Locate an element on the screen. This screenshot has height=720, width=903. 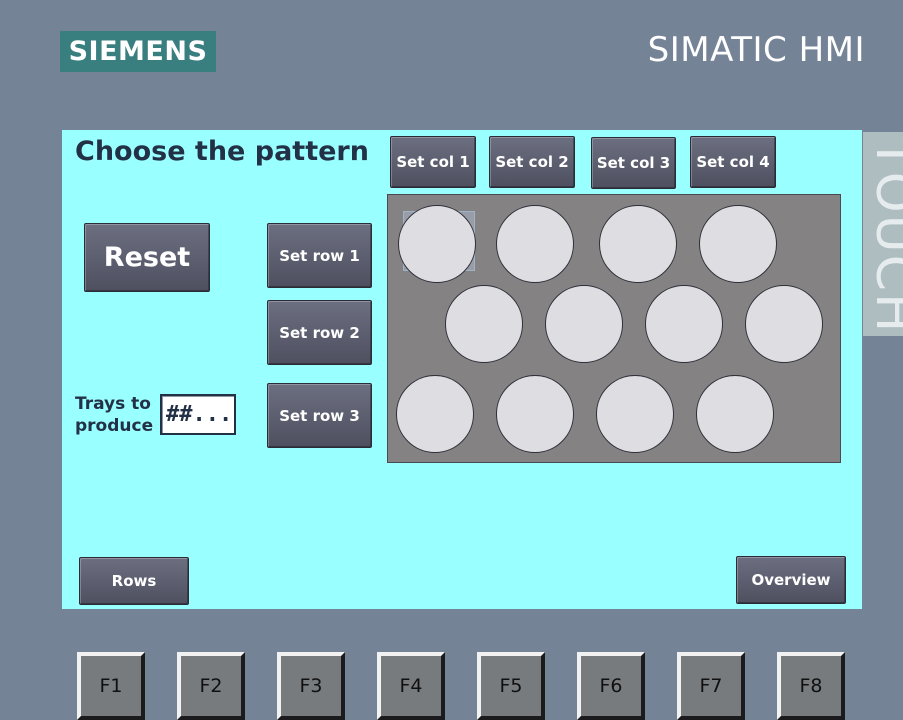
set-col-3-button: Set col 3 is located at coordinates (633, 163).